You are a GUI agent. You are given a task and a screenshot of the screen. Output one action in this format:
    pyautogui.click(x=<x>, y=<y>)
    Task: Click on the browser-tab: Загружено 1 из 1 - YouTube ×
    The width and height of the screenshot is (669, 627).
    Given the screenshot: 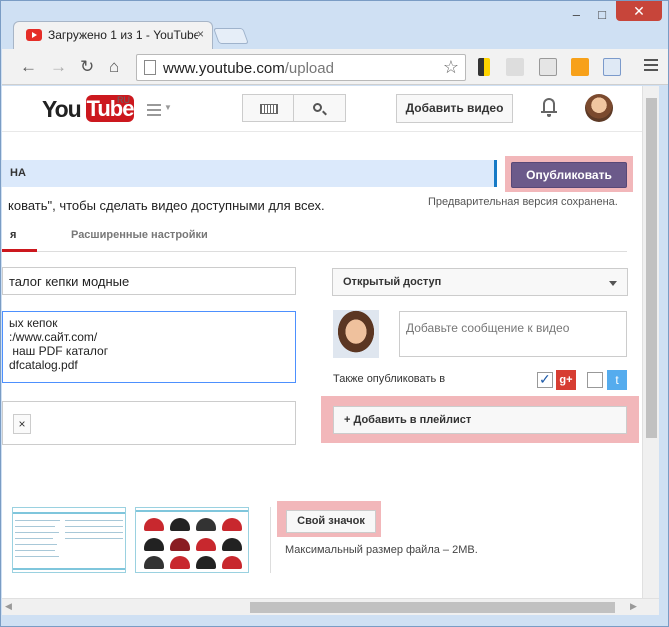 What is the action you would take?
    pyautogui.click(x=113, y=35)
    